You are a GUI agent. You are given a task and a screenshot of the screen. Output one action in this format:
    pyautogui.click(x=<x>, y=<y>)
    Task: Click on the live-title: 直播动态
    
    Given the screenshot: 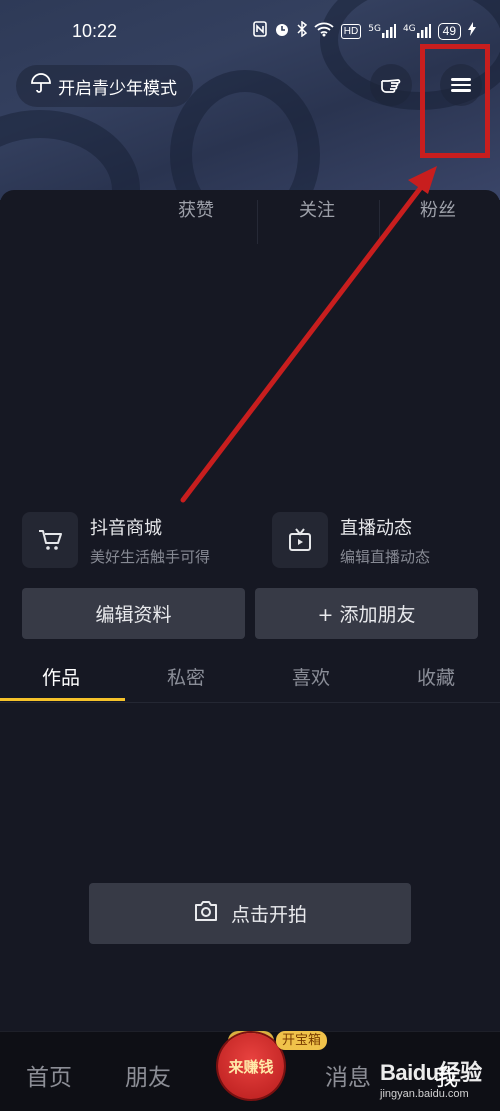 What is the action you would take?
    pyautogui.click(x=376, y=528)
    